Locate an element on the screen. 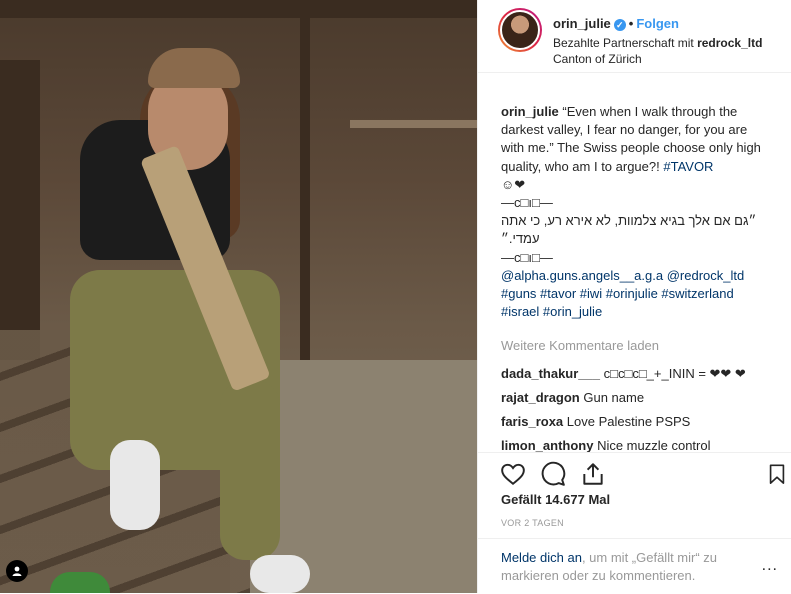  photo-shelf is located at coordinates (413, 124).